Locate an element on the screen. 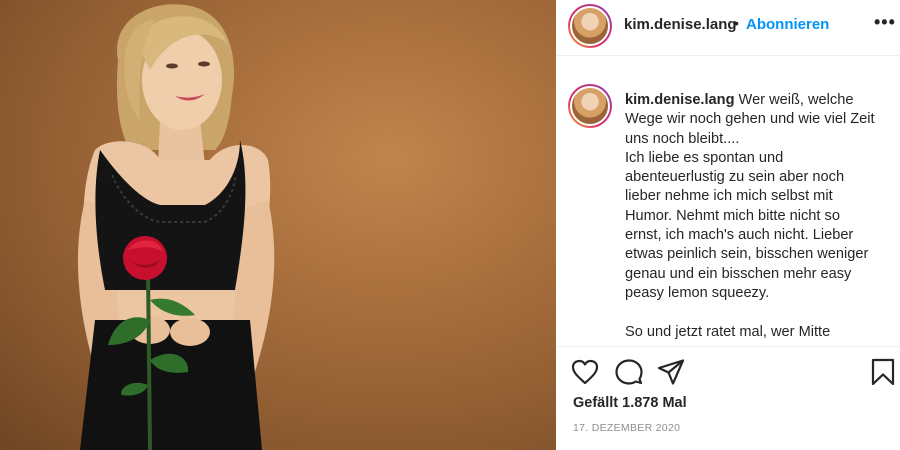 The width and height of the screenshot is (900, 450). more-options-icon: ••• is located at coordinates (885, 22).